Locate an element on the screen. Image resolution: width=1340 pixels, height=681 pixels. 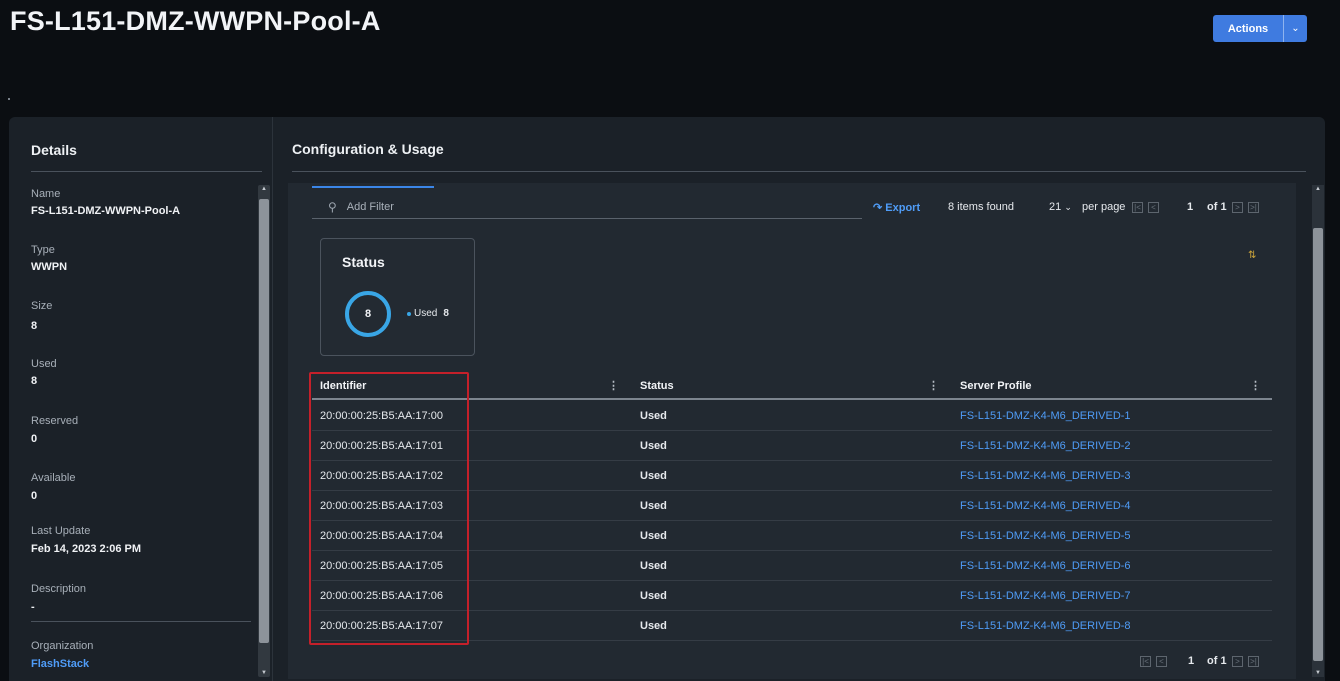
status-legend: Used 8 is located at coordinates (428, 313).